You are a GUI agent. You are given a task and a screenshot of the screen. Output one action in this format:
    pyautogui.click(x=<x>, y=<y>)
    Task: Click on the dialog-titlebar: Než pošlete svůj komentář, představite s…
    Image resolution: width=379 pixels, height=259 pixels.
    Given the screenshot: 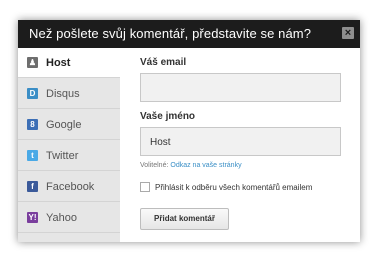 What is the action you would take?
    pyautogui.click(x=189, y=34)
    